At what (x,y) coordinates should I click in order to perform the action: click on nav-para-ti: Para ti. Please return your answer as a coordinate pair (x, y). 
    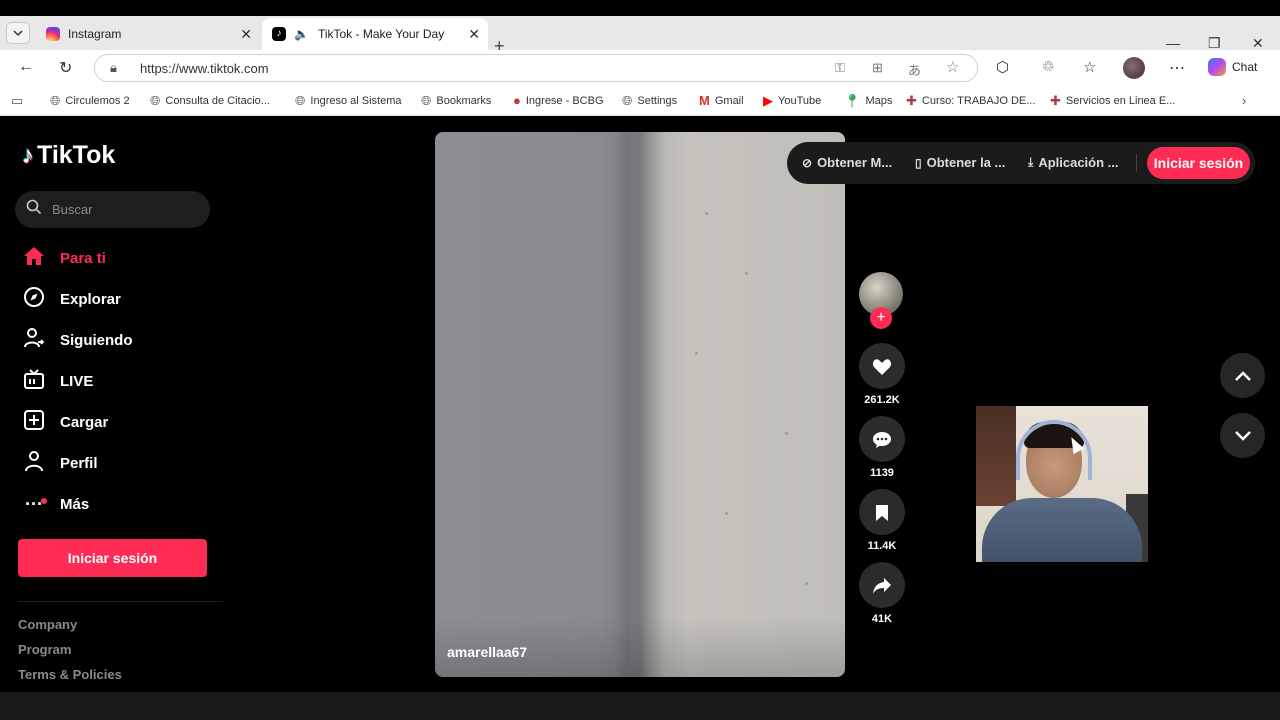
    Looking at the image, I should click on (64, 258).